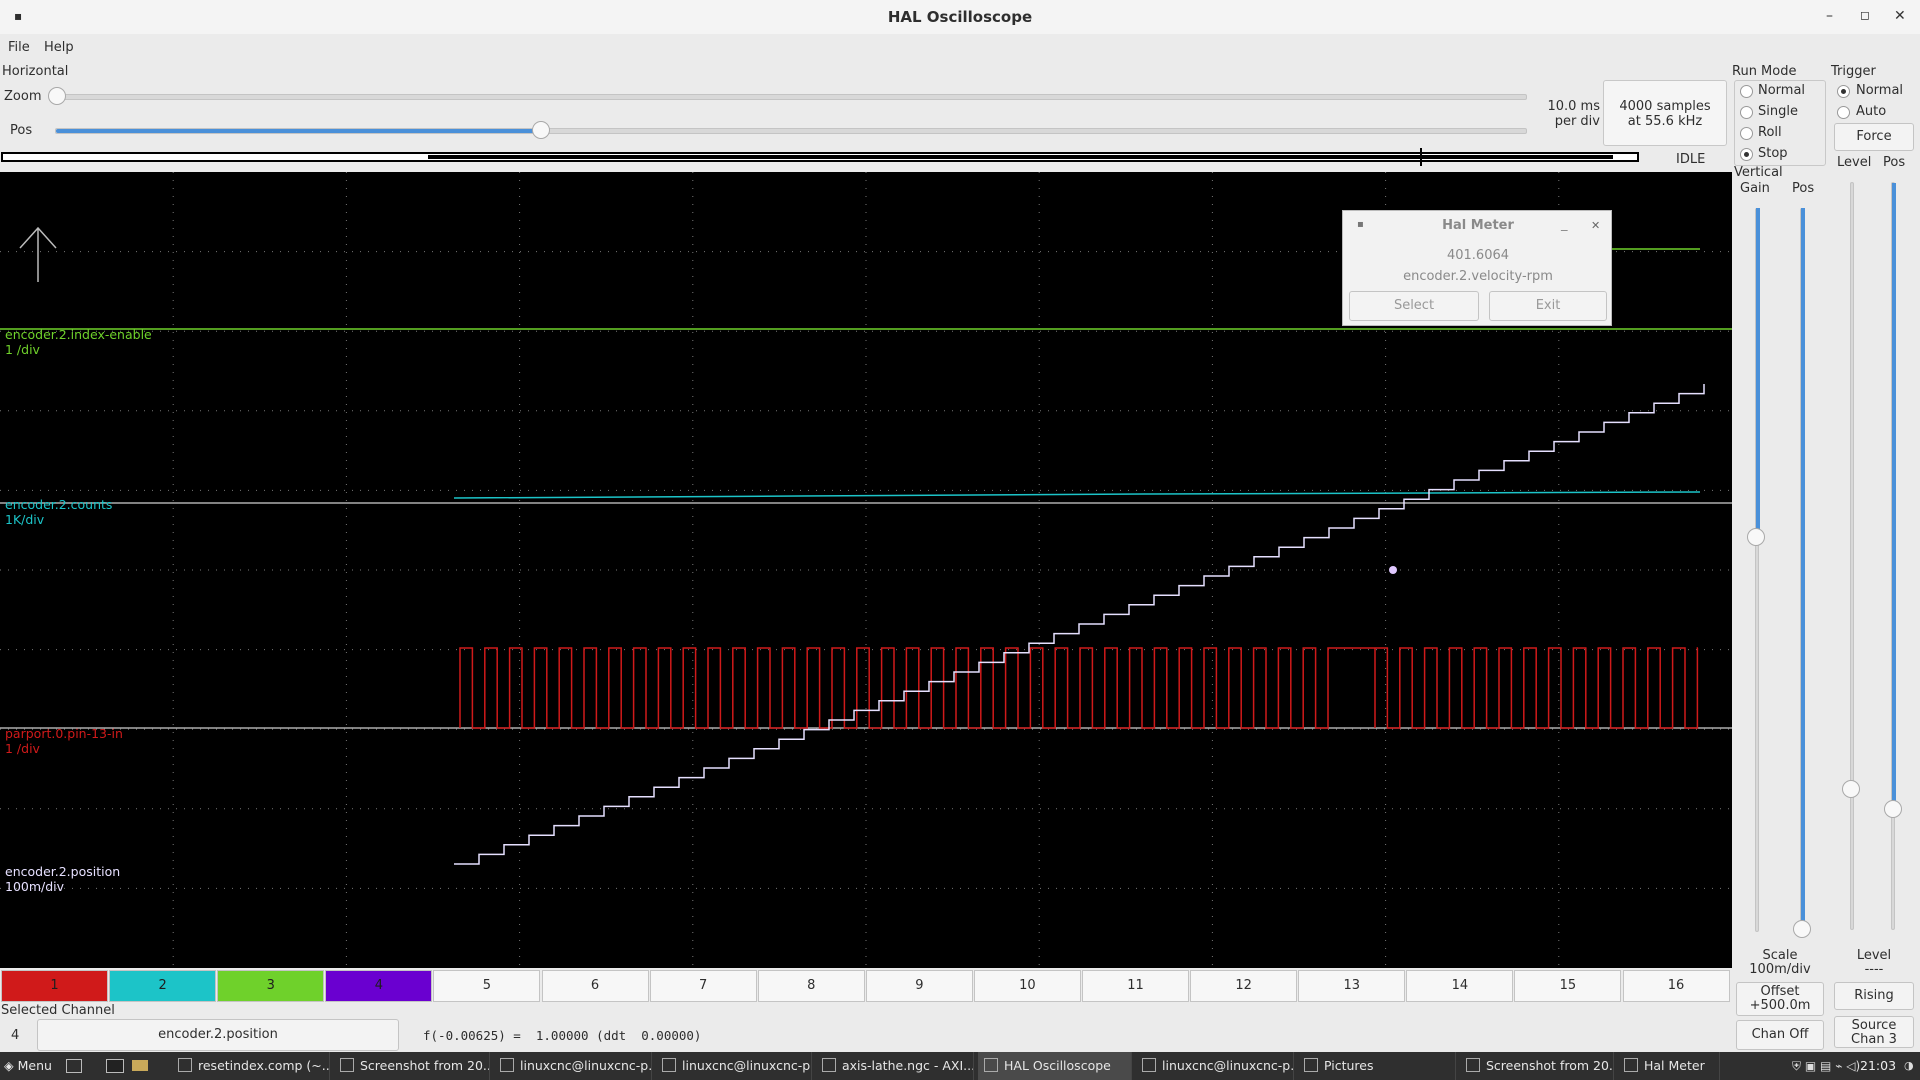 Image resolution: width=1920 pixels, height=1080 pixels. Describe the element at coordinates (1414, 306) in the screenshot. I see `hal-meter-select-button: Select` at that location.